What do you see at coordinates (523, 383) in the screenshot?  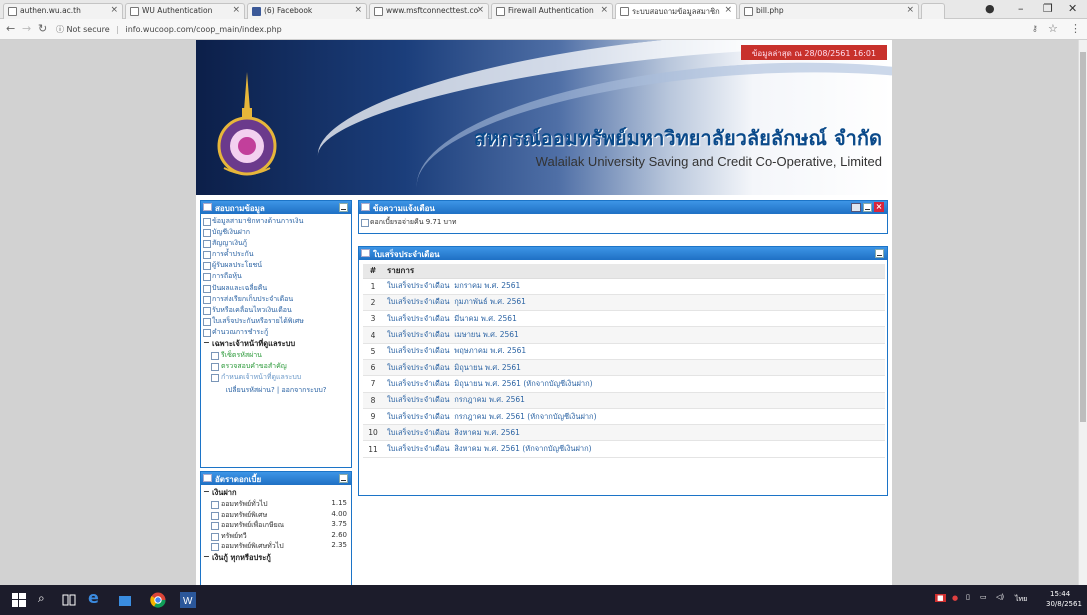 I see `receipt-month: มิถุนายน พ.ศ. 2561 (หักจากบัญชีเงินฝาก)` at bounding box center [523, 383].